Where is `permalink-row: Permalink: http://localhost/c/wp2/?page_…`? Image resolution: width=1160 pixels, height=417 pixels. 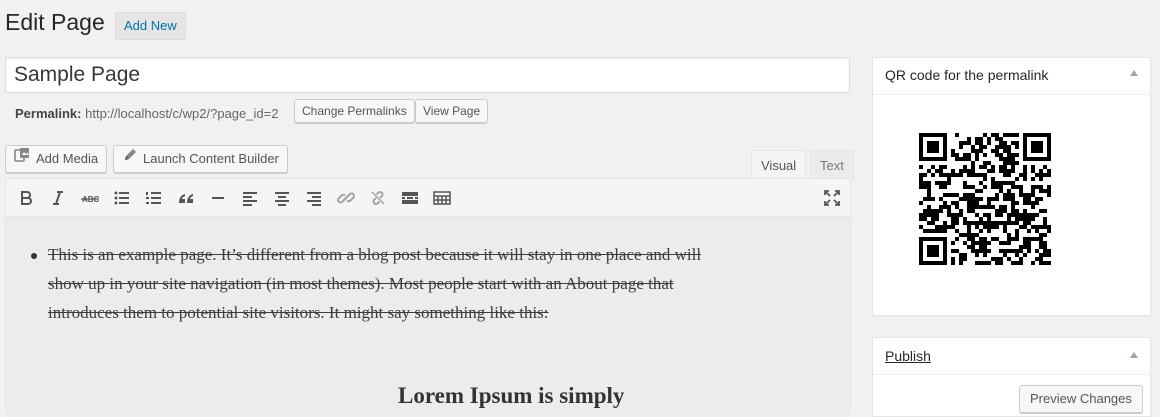
permalink-row: Permalink: http://localhost/c/wp2/?page_… is located at coordinates (146, 114).